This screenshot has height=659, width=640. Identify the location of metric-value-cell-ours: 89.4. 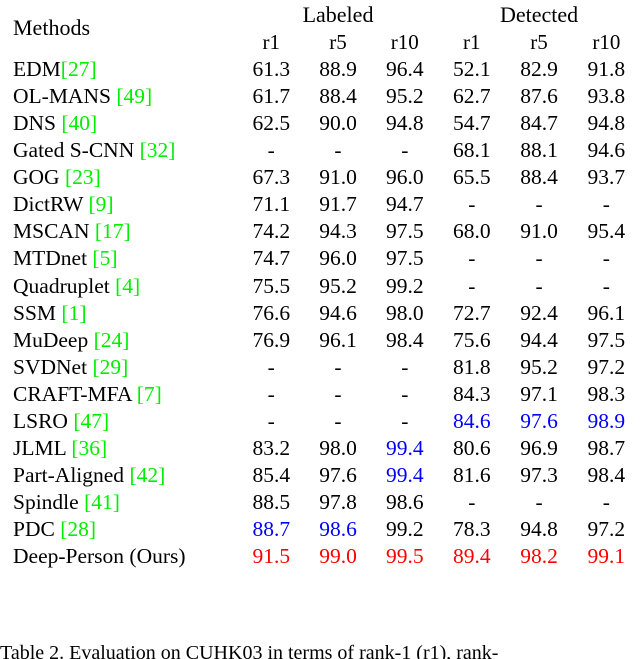
(471, 556).